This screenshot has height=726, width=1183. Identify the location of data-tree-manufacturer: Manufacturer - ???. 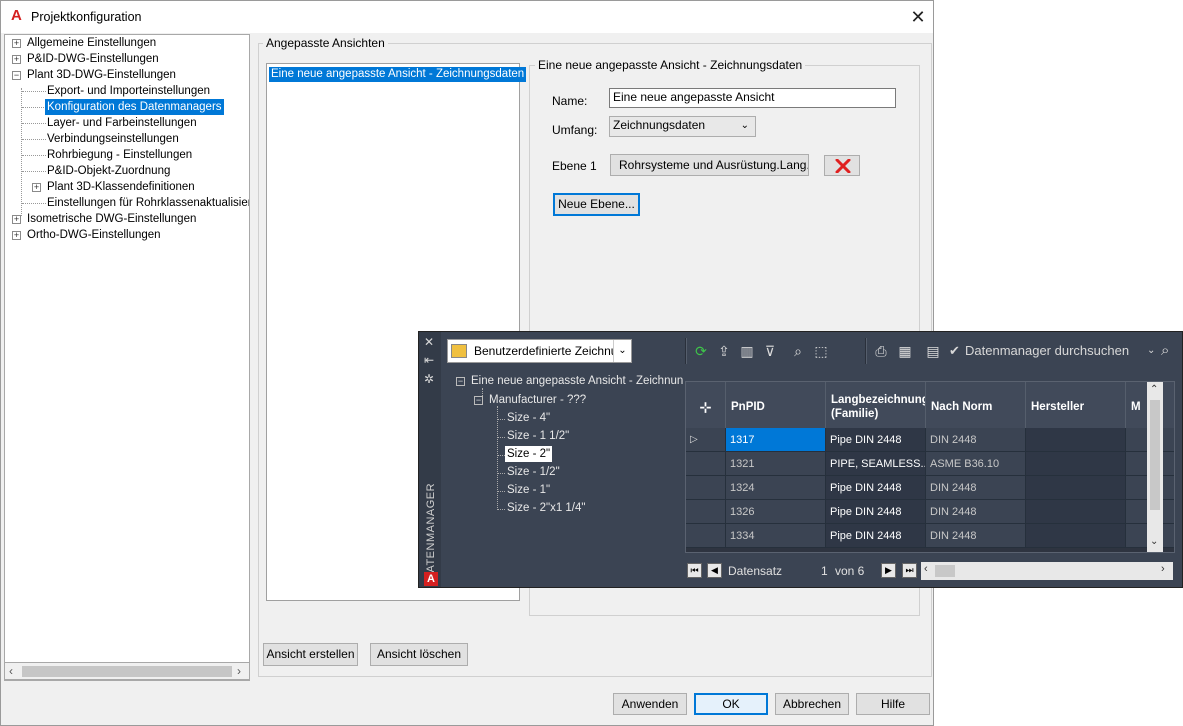
(537, 400).